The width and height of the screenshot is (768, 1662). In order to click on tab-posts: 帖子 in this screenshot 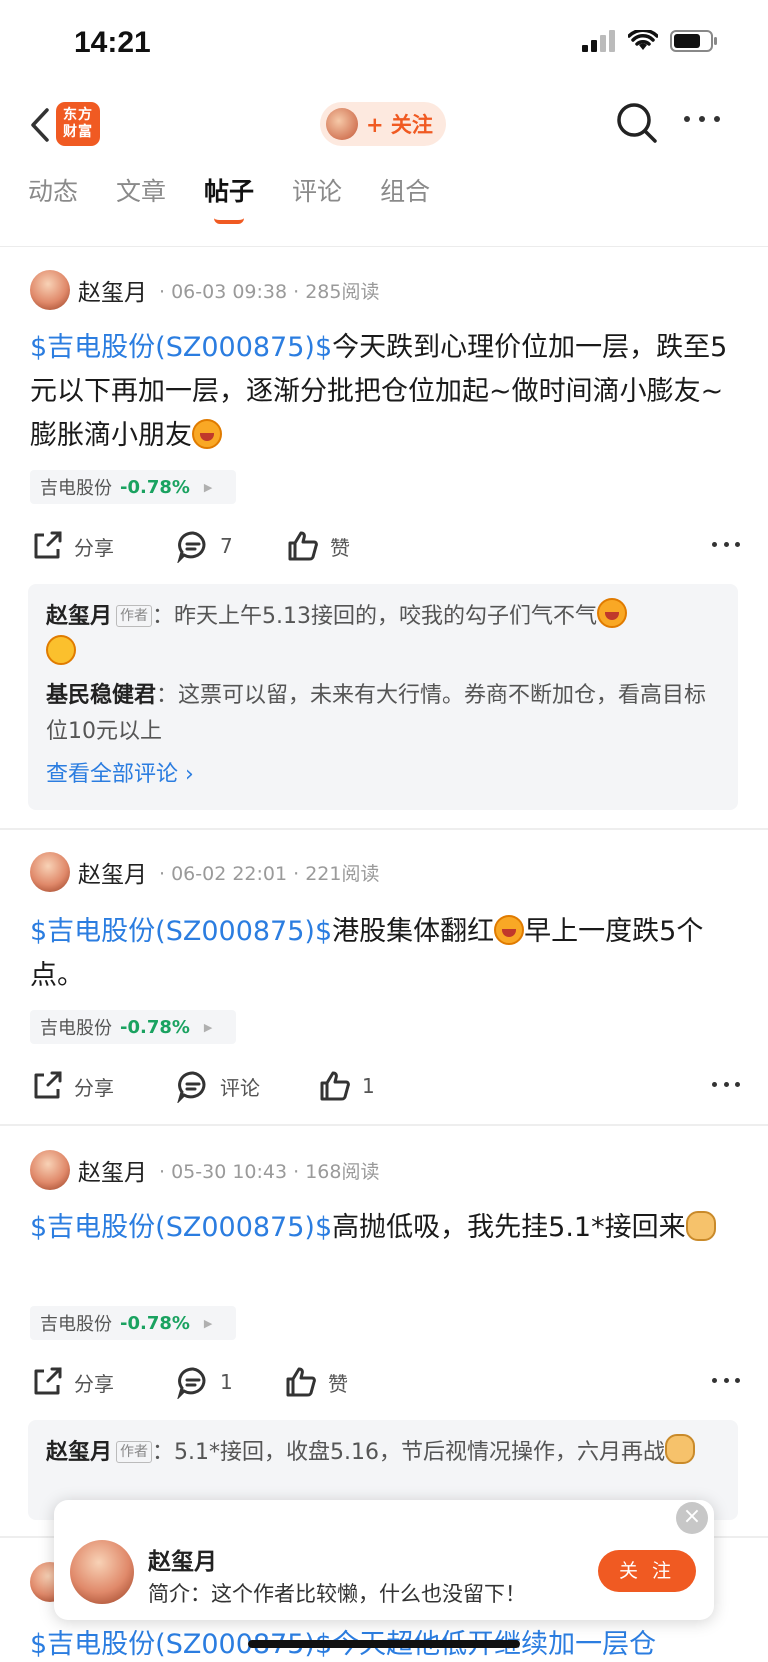, I will do `click(229, 200)`.